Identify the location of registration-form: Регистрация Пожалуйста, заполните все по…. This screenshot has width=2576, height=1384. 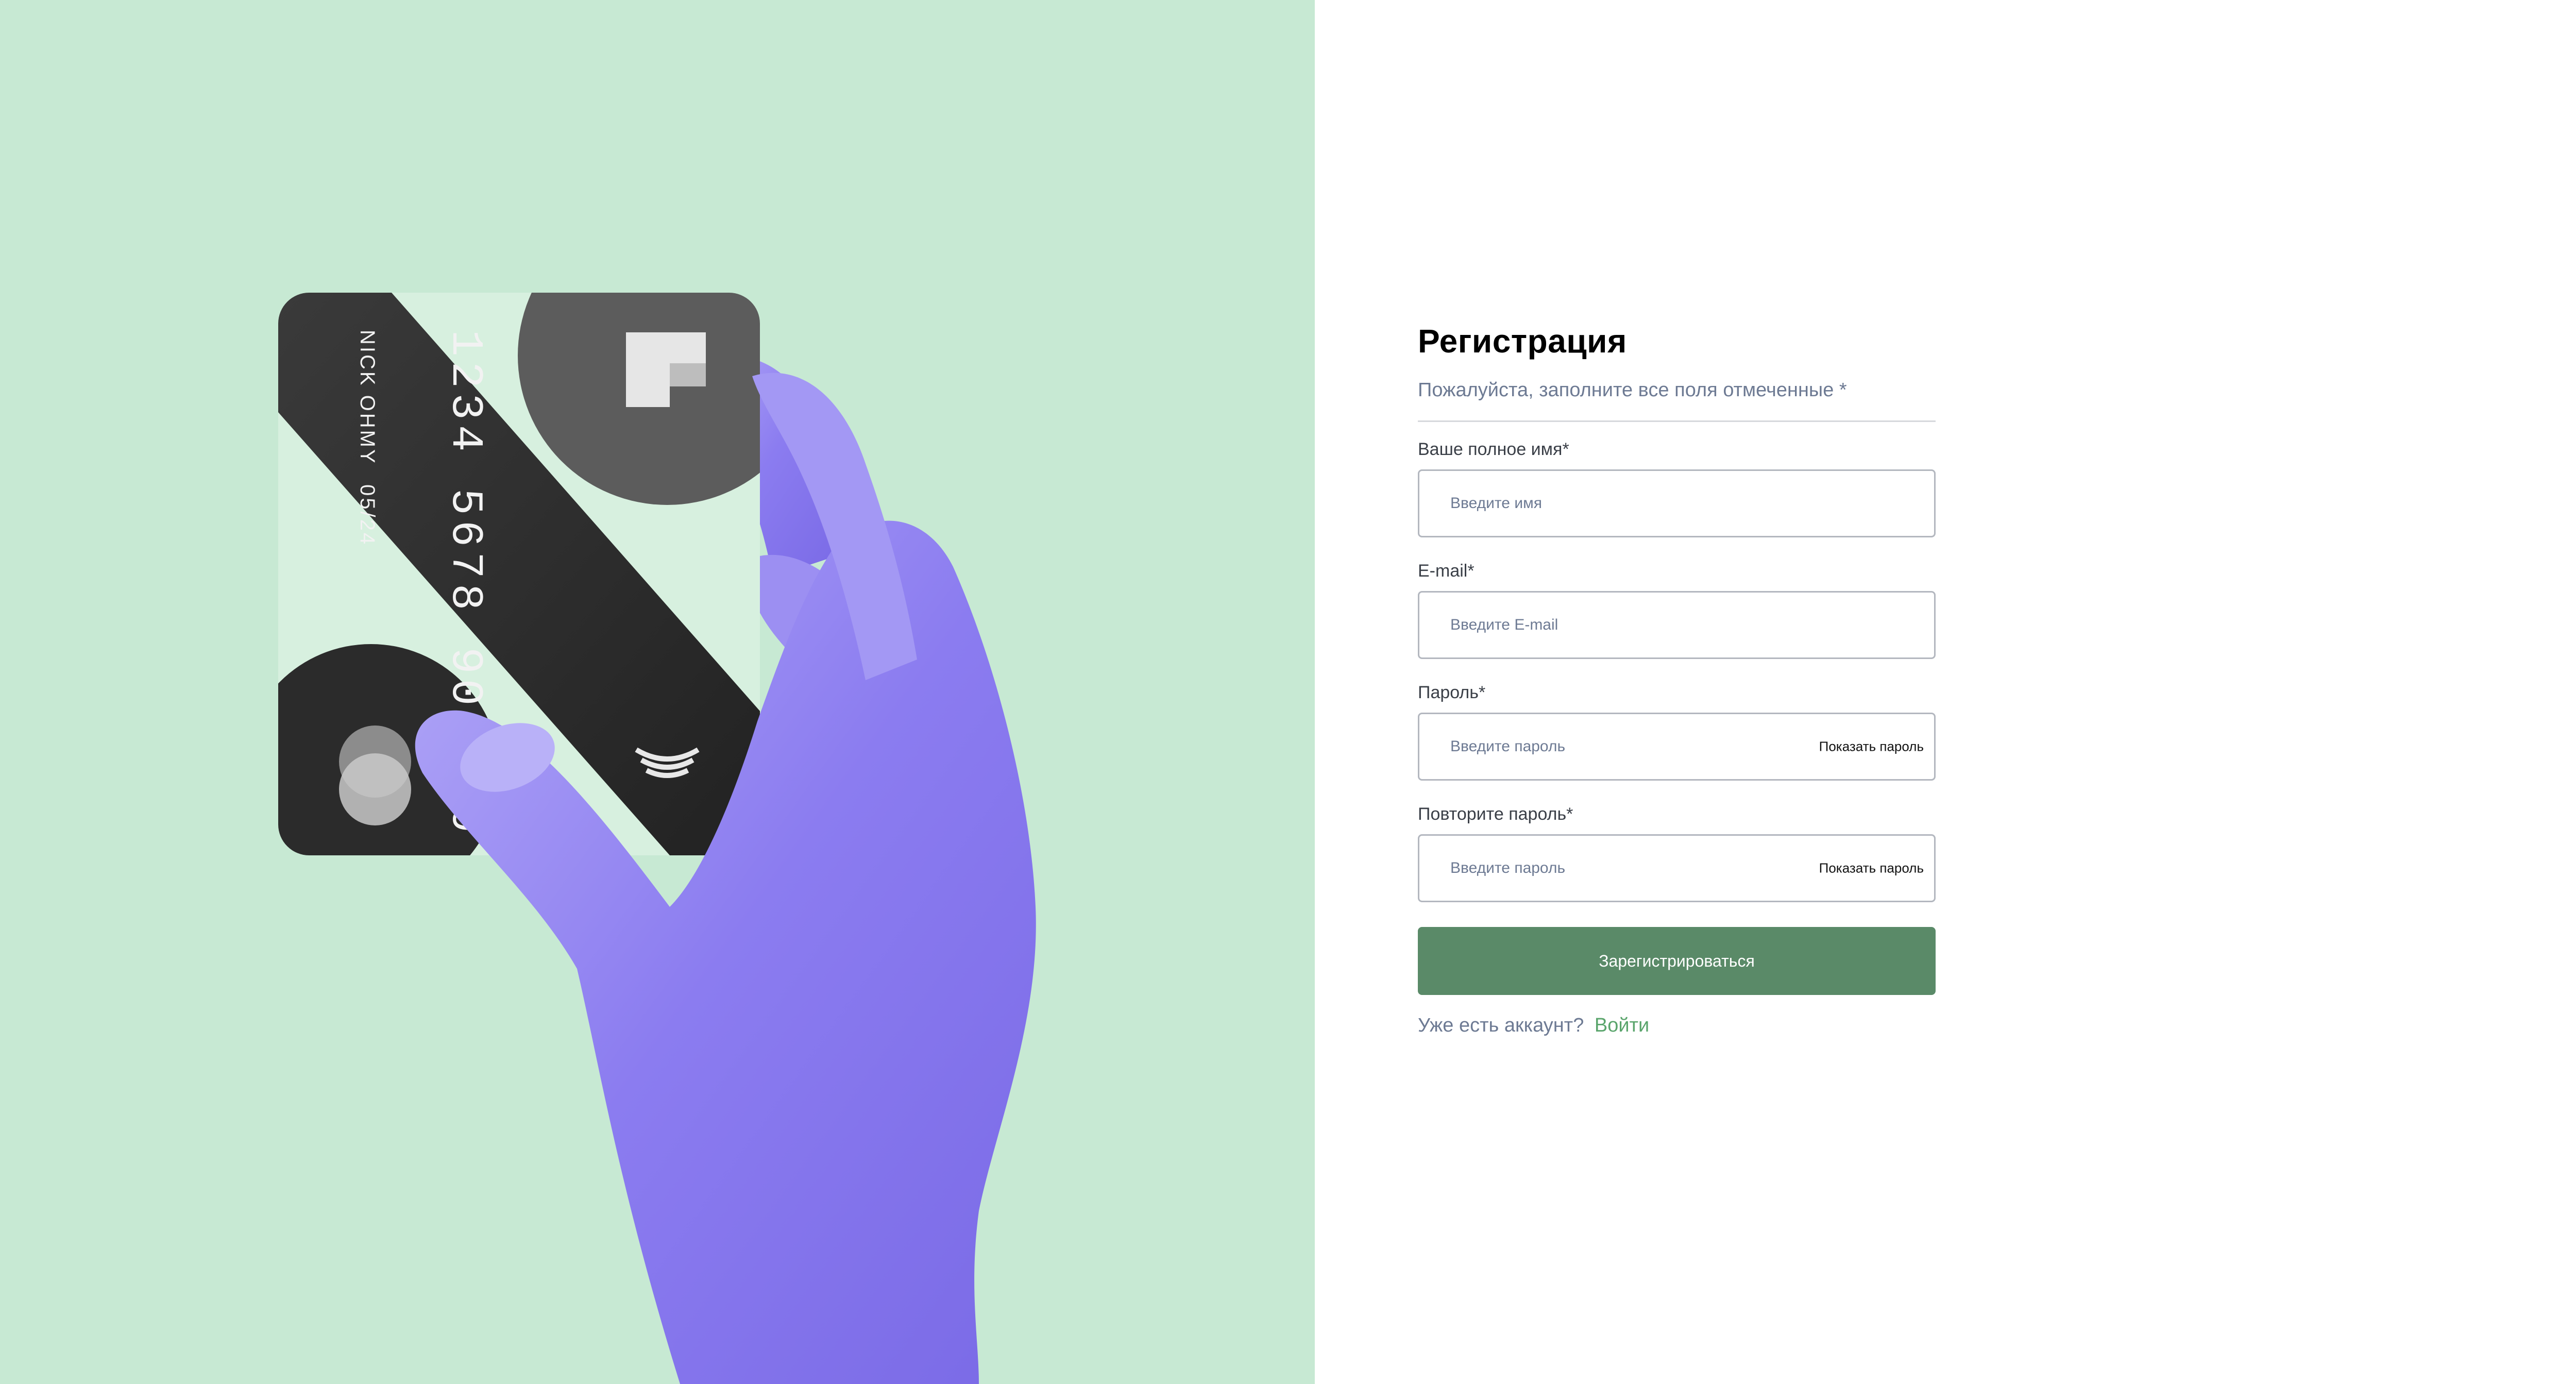
(1677, 680).